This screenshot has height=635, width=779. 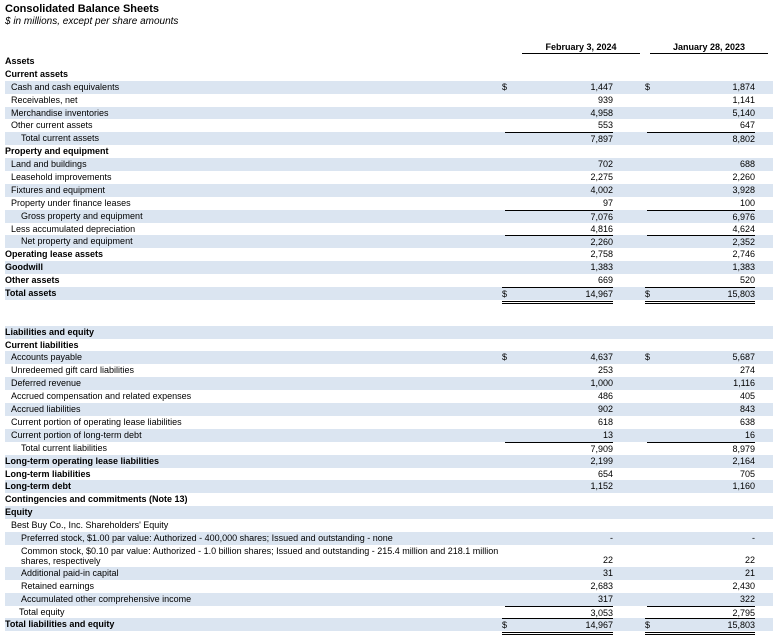 I want to click on row-label: Property under finance leases, so click(x=71, y=202).